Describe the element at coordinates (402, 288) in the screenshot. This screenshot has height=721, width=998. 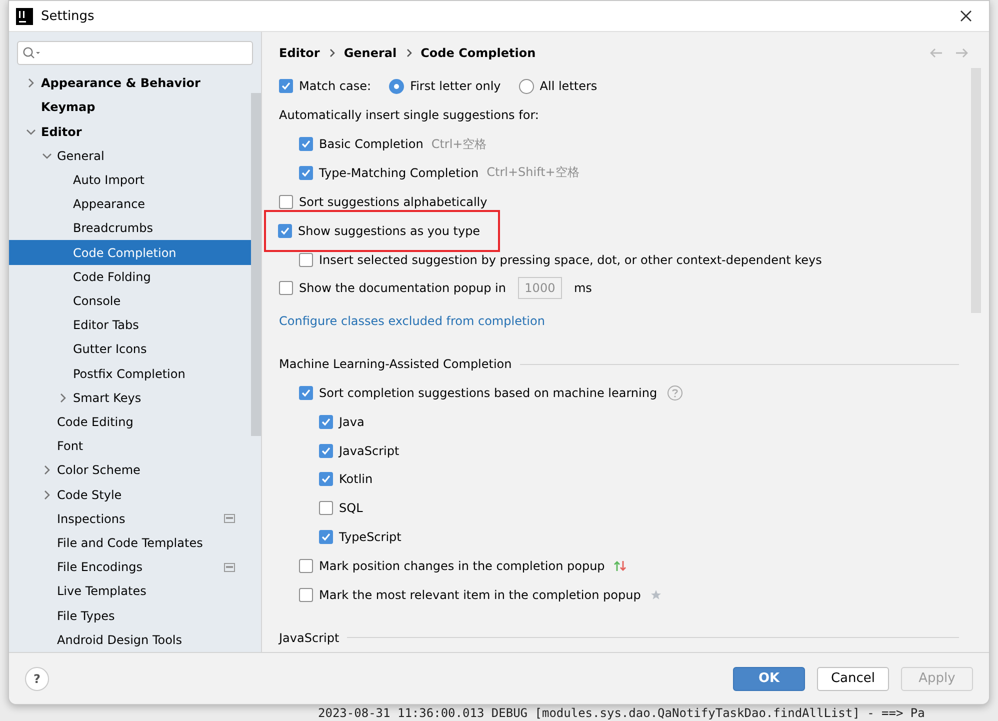
I see `option-label: Show the documentation popup in` at that location.